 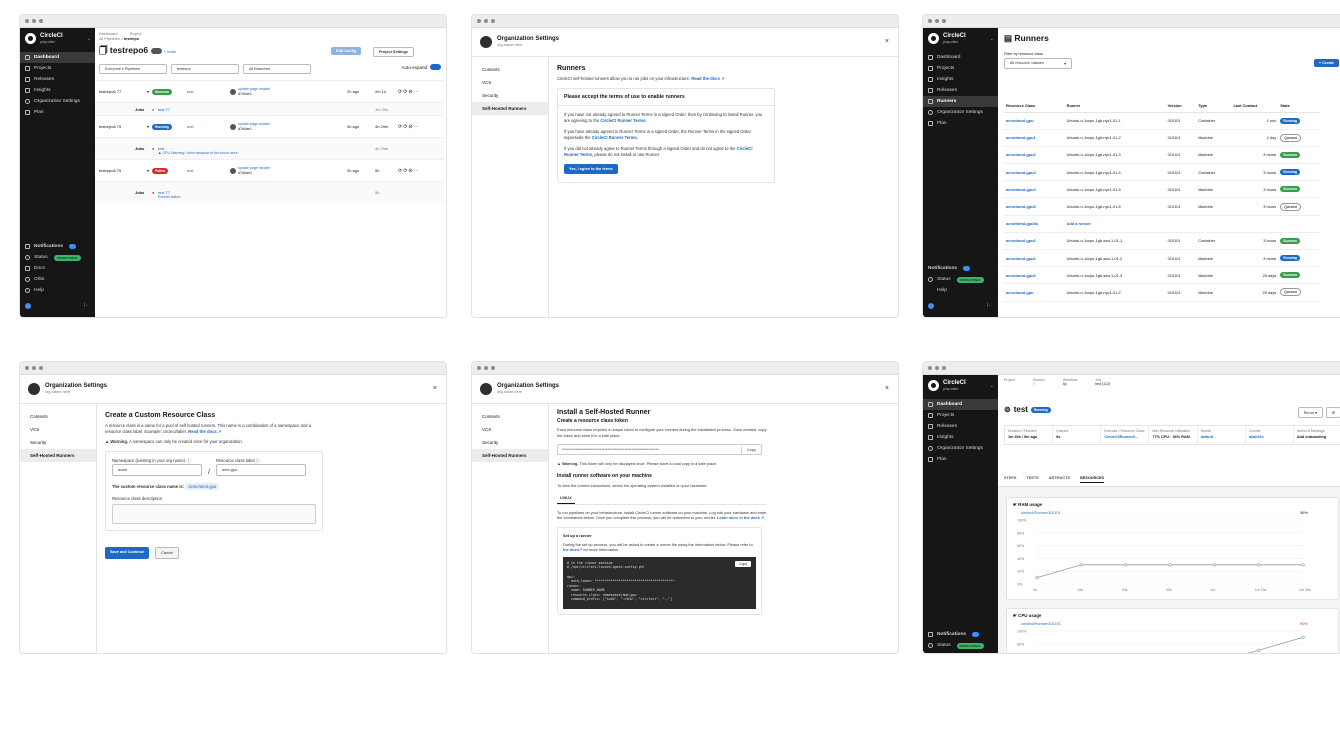 I want to click on collapse-icon: |←, so click(x=990, y=305).